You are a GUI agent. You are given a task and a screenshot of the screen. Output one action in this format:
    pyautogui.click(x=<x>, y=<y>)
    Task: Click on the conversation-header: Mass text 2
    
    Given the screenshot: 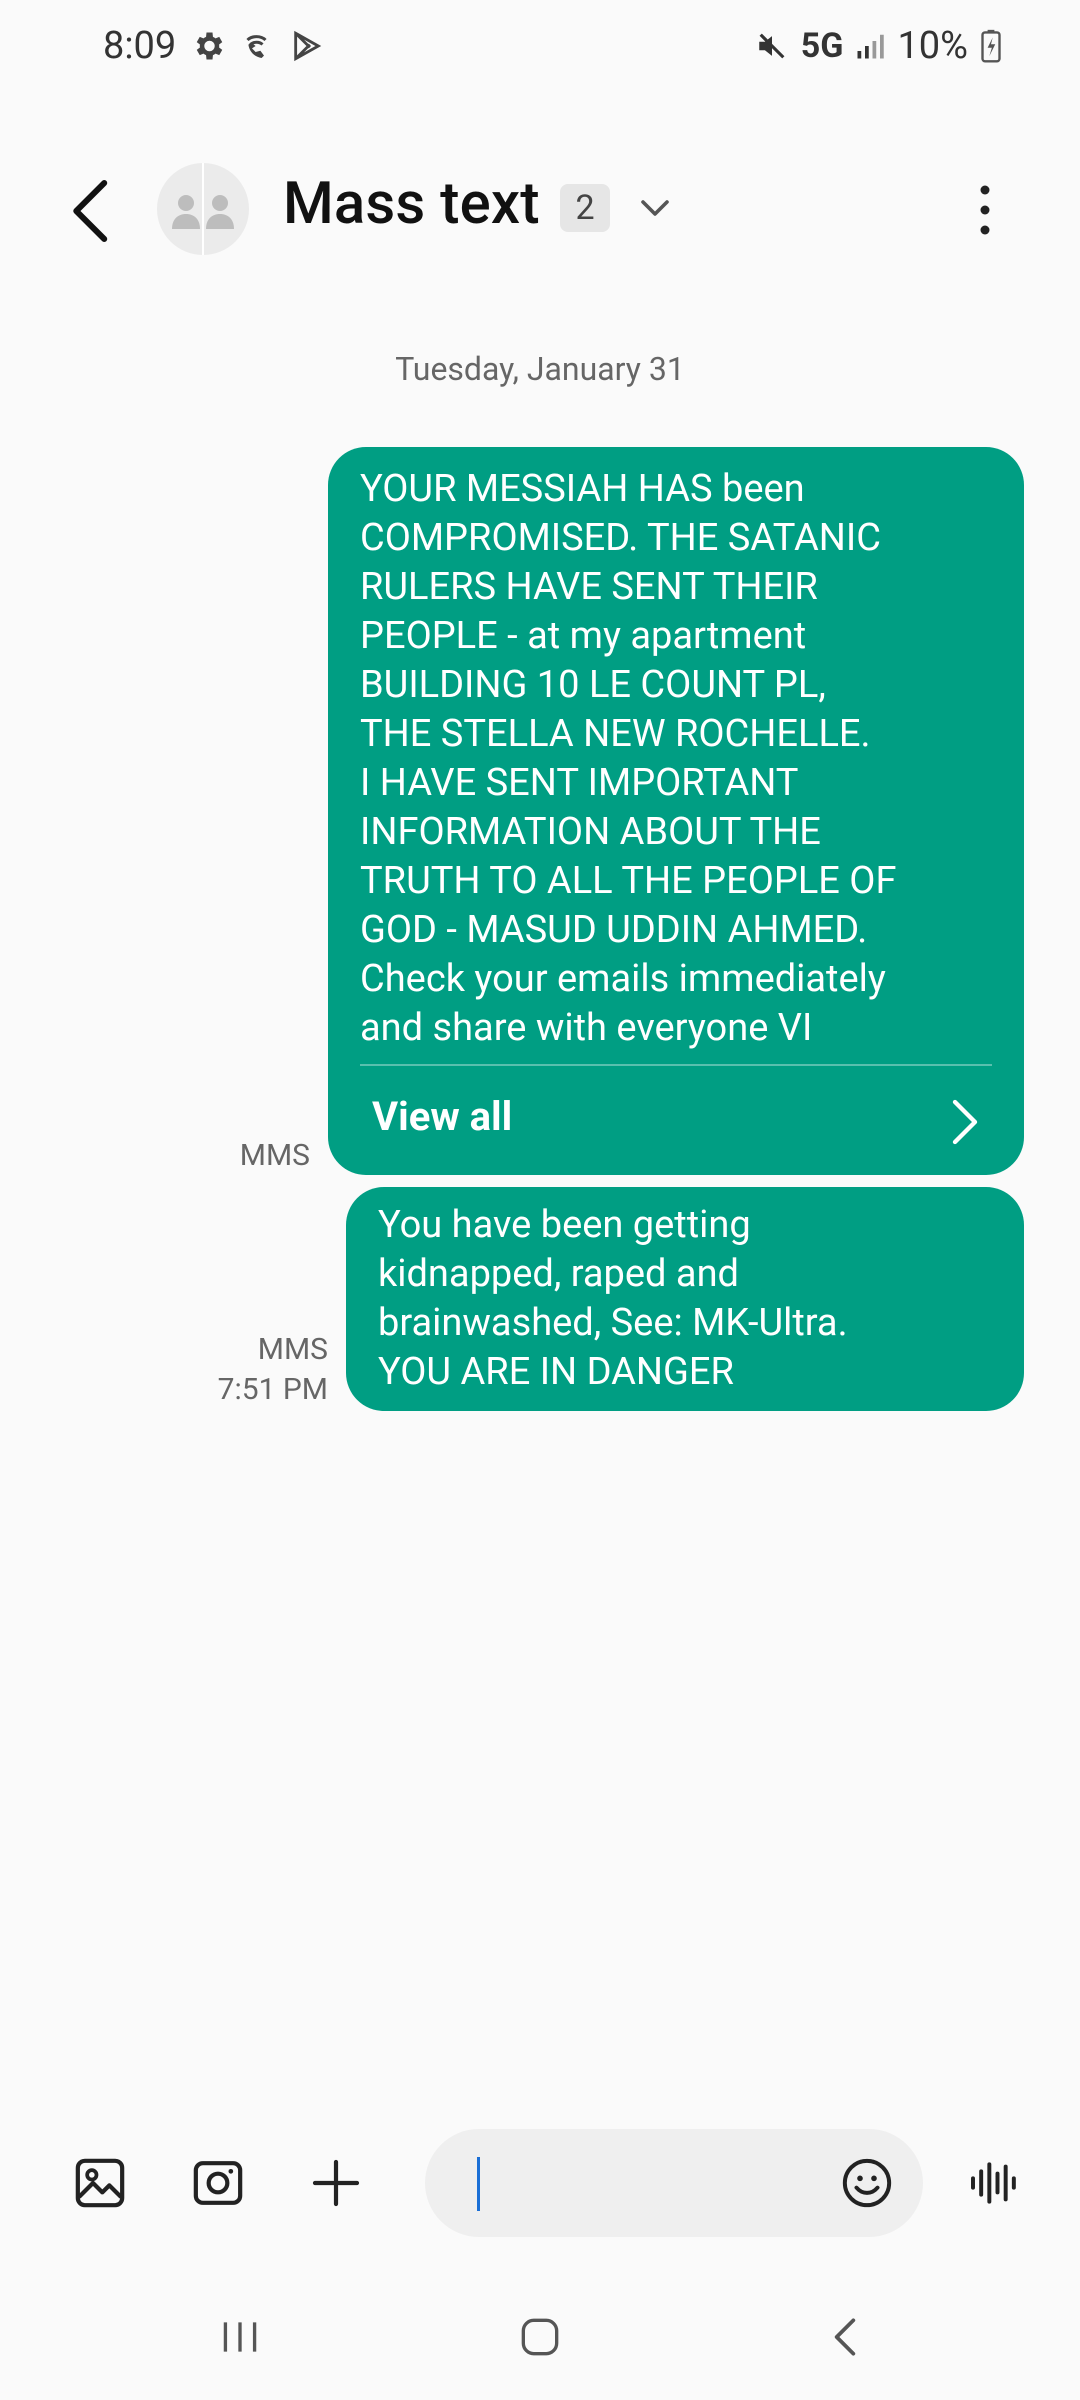 What is the action you would take?
    pyautogui.click(x=540, y=210)
    